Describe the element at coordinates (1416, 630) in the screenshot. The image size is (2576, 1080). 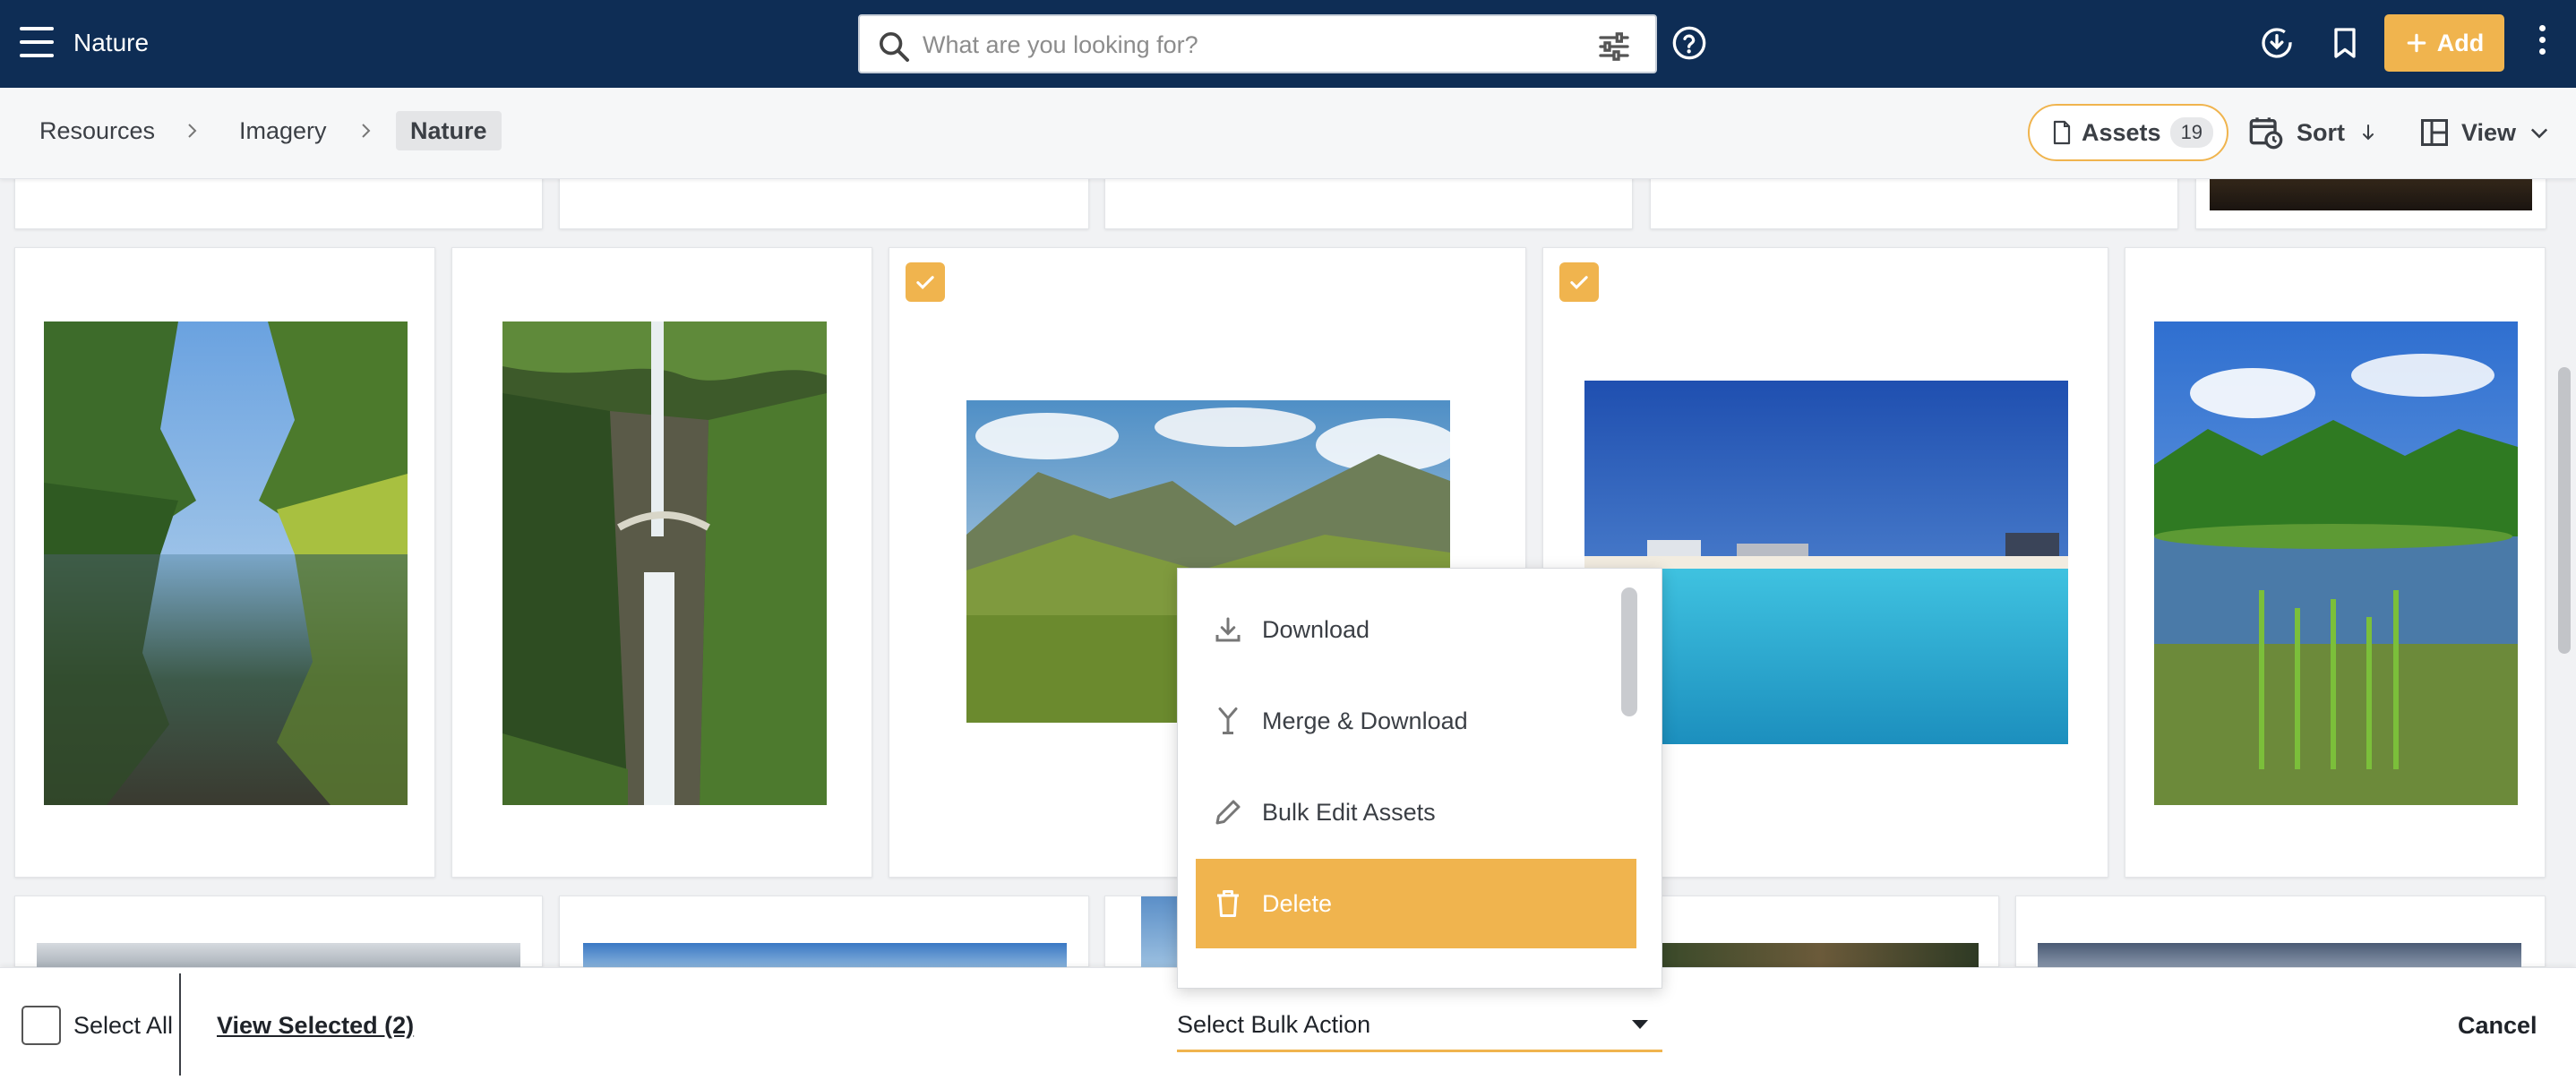
I see `bulk-action-download: Download` at that location.